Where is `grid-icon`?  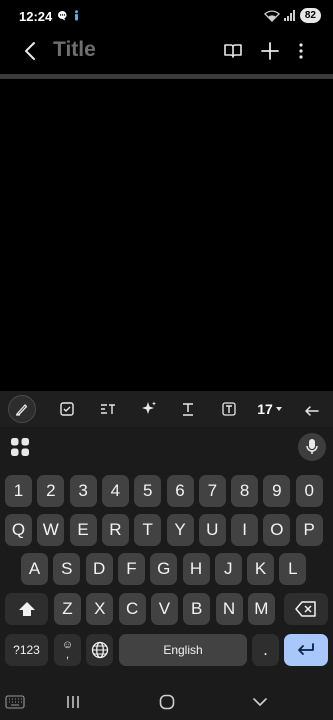
grid-icon is located at coordinates (20, 447).